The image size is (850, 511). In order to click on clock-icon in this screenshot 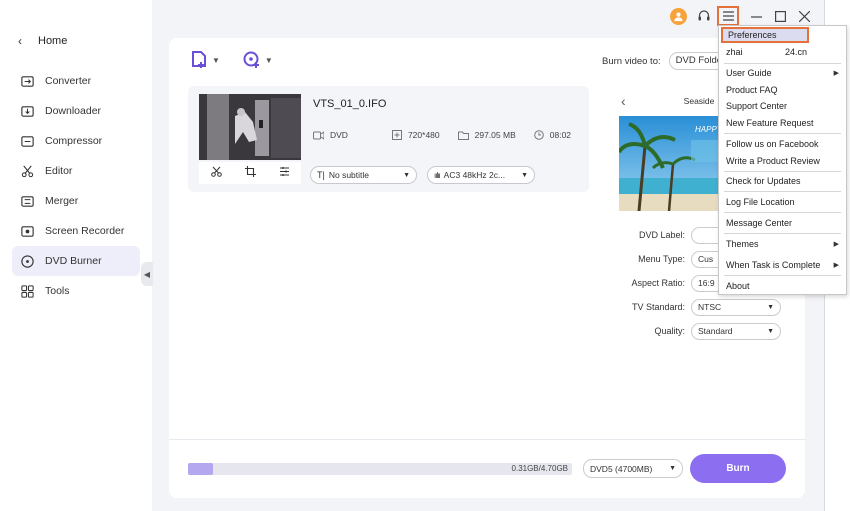, I will do `click(538, 135)`.